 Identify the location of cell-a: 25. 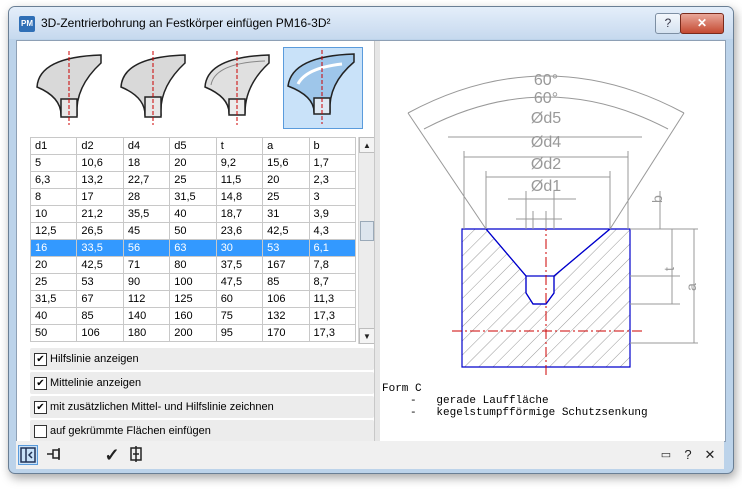
(286, 197).